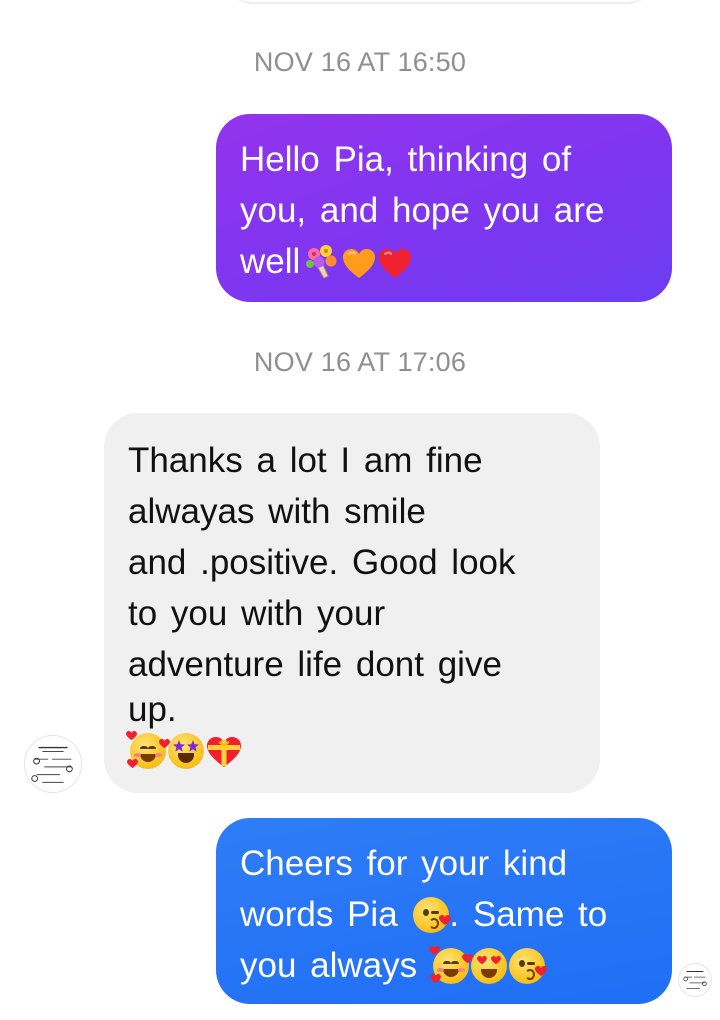 This screenshot has height=1020, width=720. What do you see at coordinates (445, 261) in the screenshot?
I see `message-line-with-emoji: well` at bounding box center [445, 261].